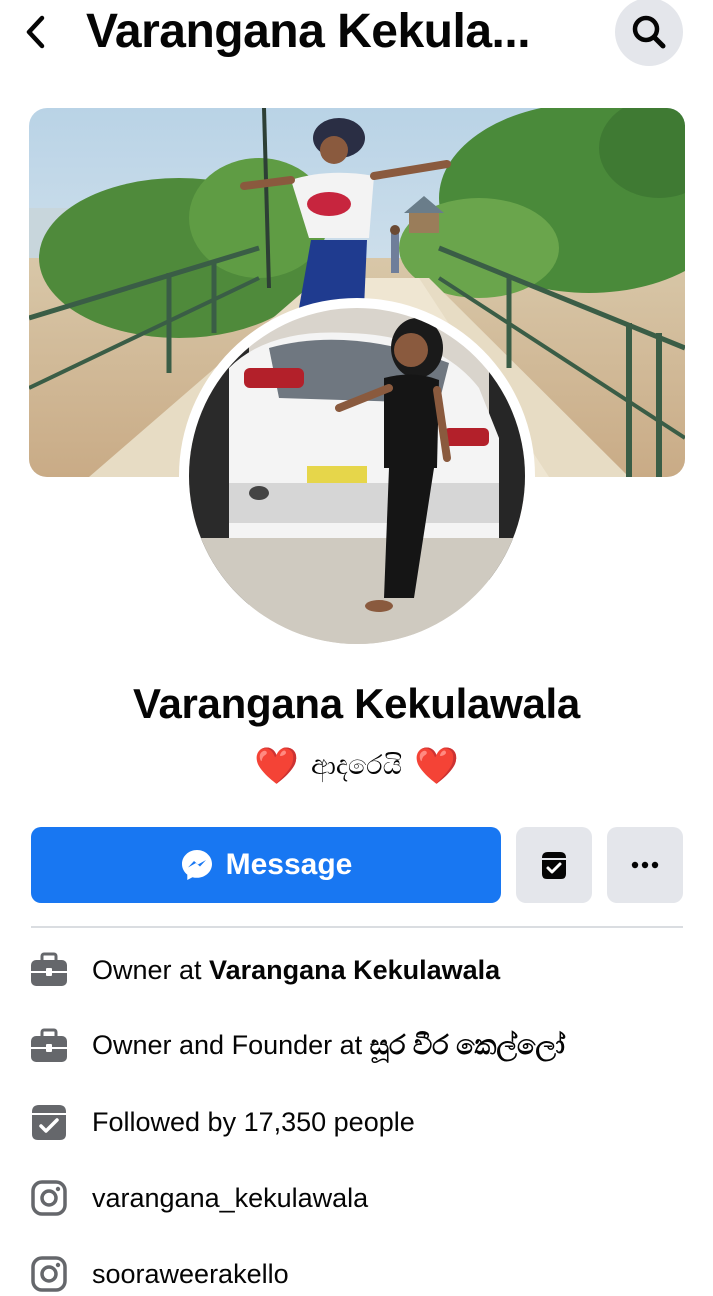 This screenshot has height=1296, width=713. I want to click on instagram-handle: varangana_kekulawala, so click(230, 1198).